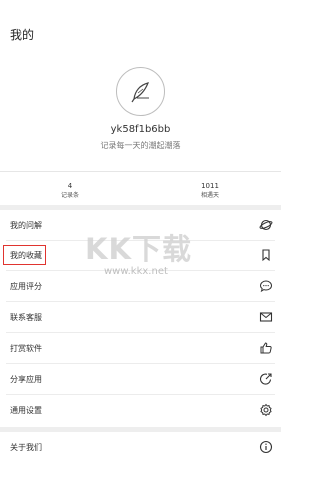  I want to click on menu-item-label: 联系客服, so click(26, 317).